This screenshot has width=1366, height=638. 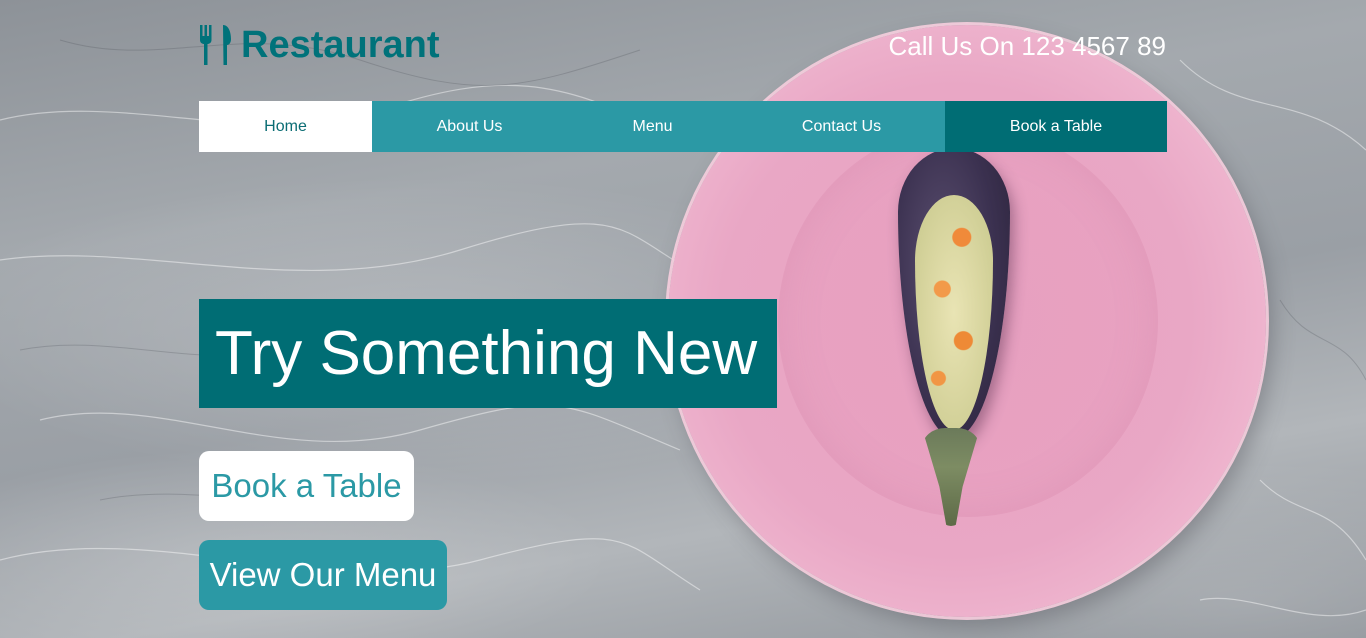 What do you see at coordinates (1027, 46) in the screenshot?
I see `phone-number: Call Us On 123 4567 89` at bounding box center [1027, 46].